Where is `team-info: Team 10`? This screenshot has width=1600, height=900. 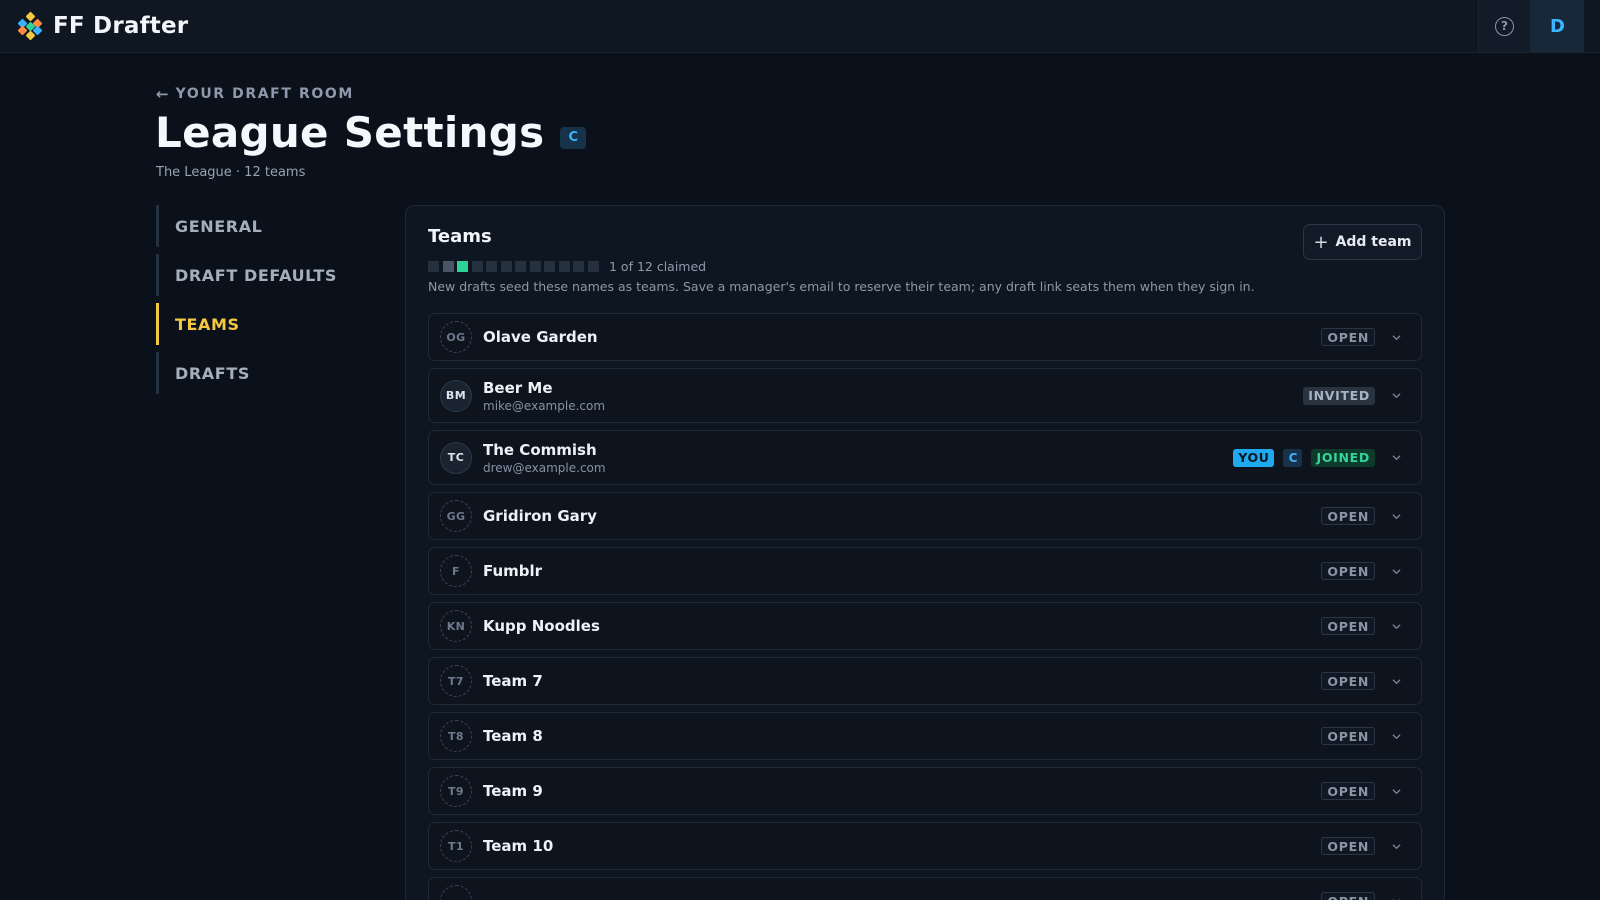 team-info: Team 10 is located at coordinates (518, 846).